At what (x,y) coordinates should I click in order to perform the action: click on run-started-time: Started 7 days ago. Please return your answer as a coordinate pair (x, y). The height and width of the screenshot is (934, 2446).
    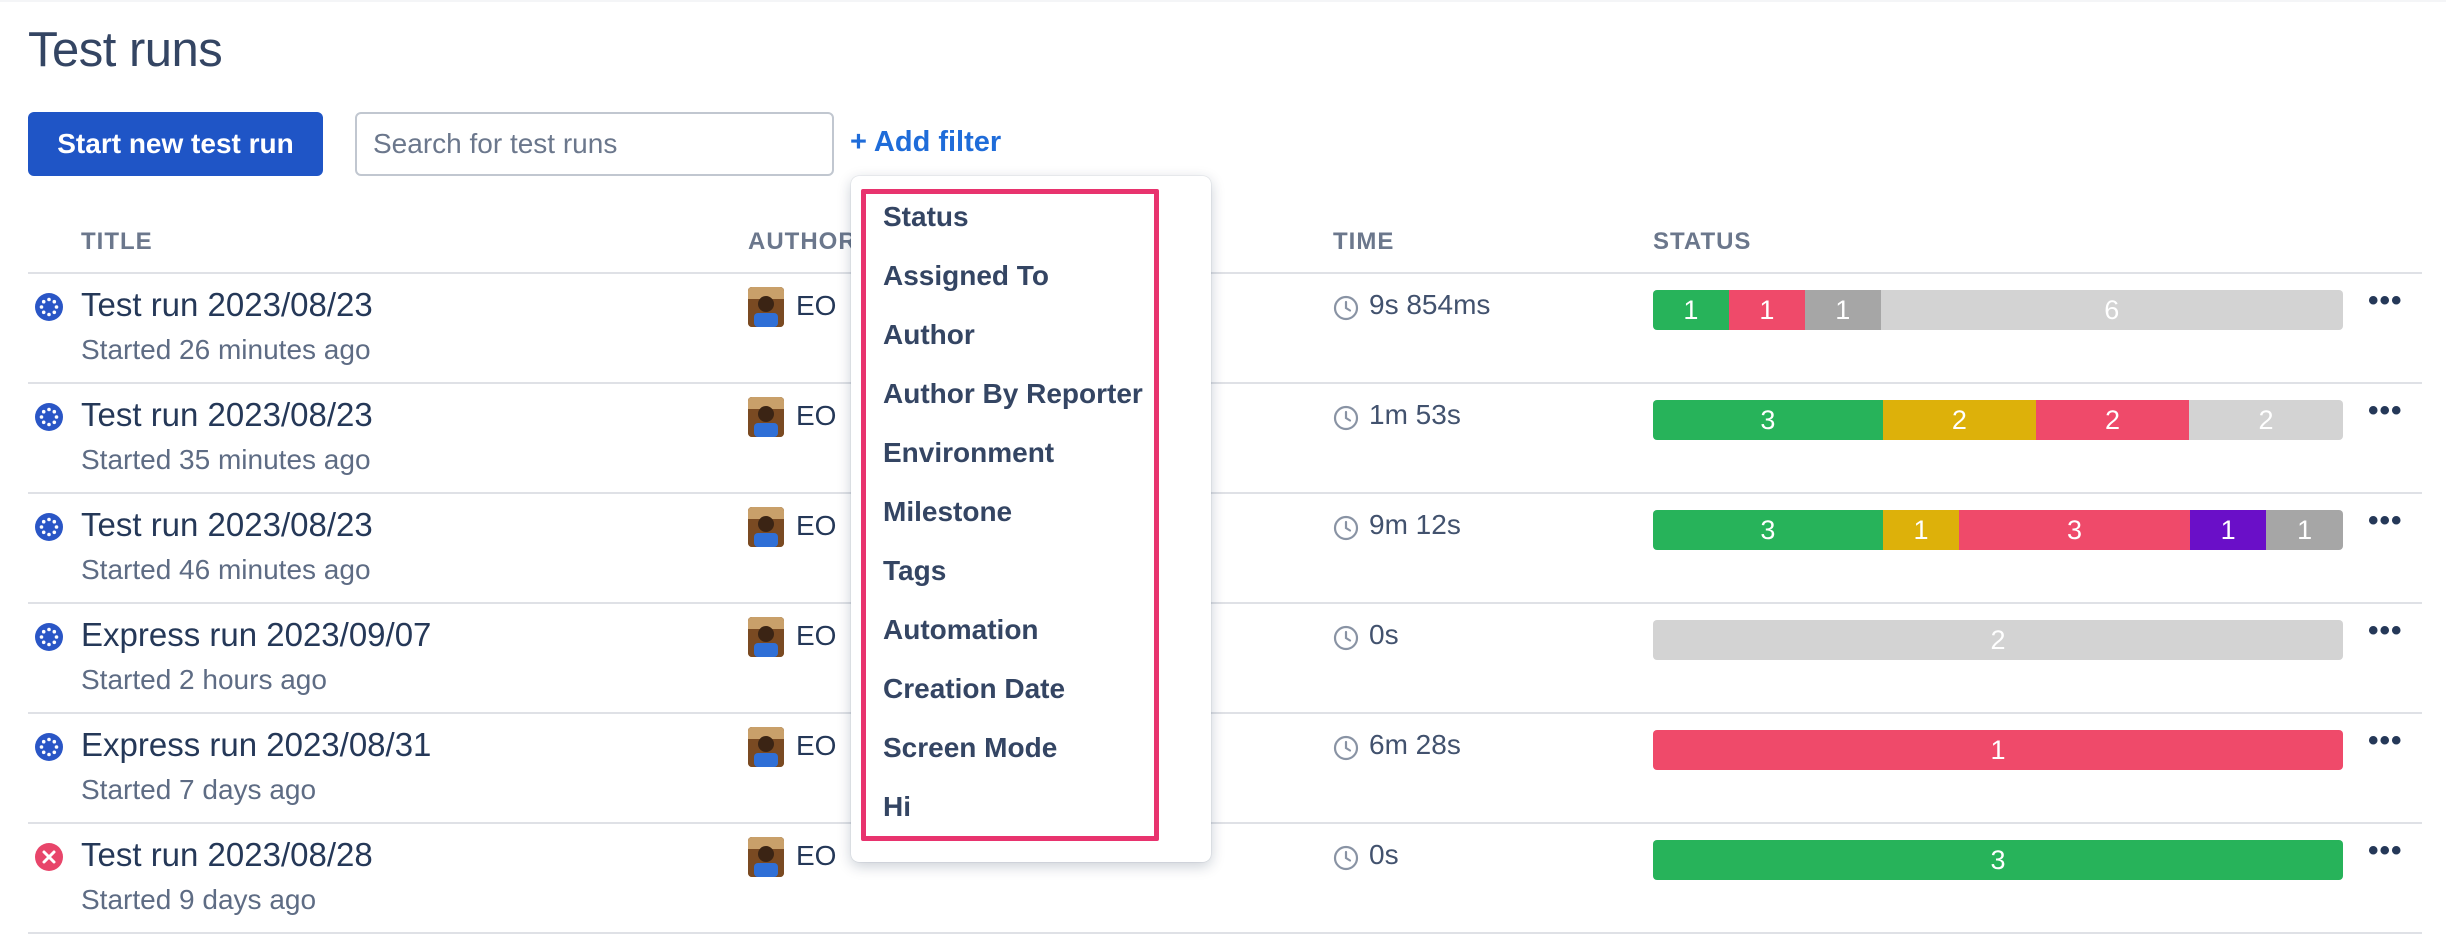
    Looking at the image, I should click on (199, 789).